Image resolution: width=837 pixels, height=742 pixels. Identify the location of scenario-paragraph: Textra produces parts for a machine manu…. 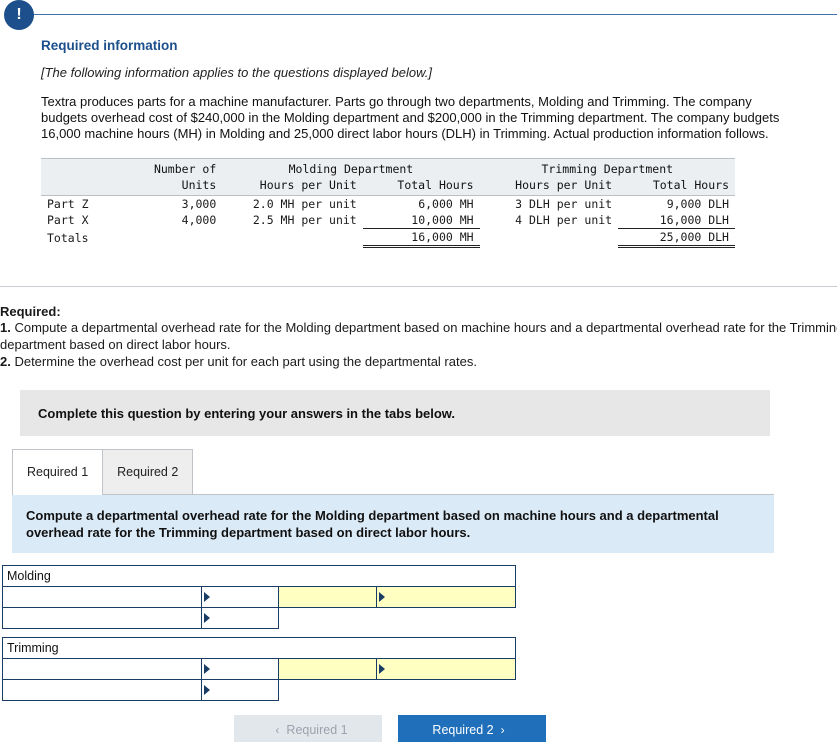
(410, 117).